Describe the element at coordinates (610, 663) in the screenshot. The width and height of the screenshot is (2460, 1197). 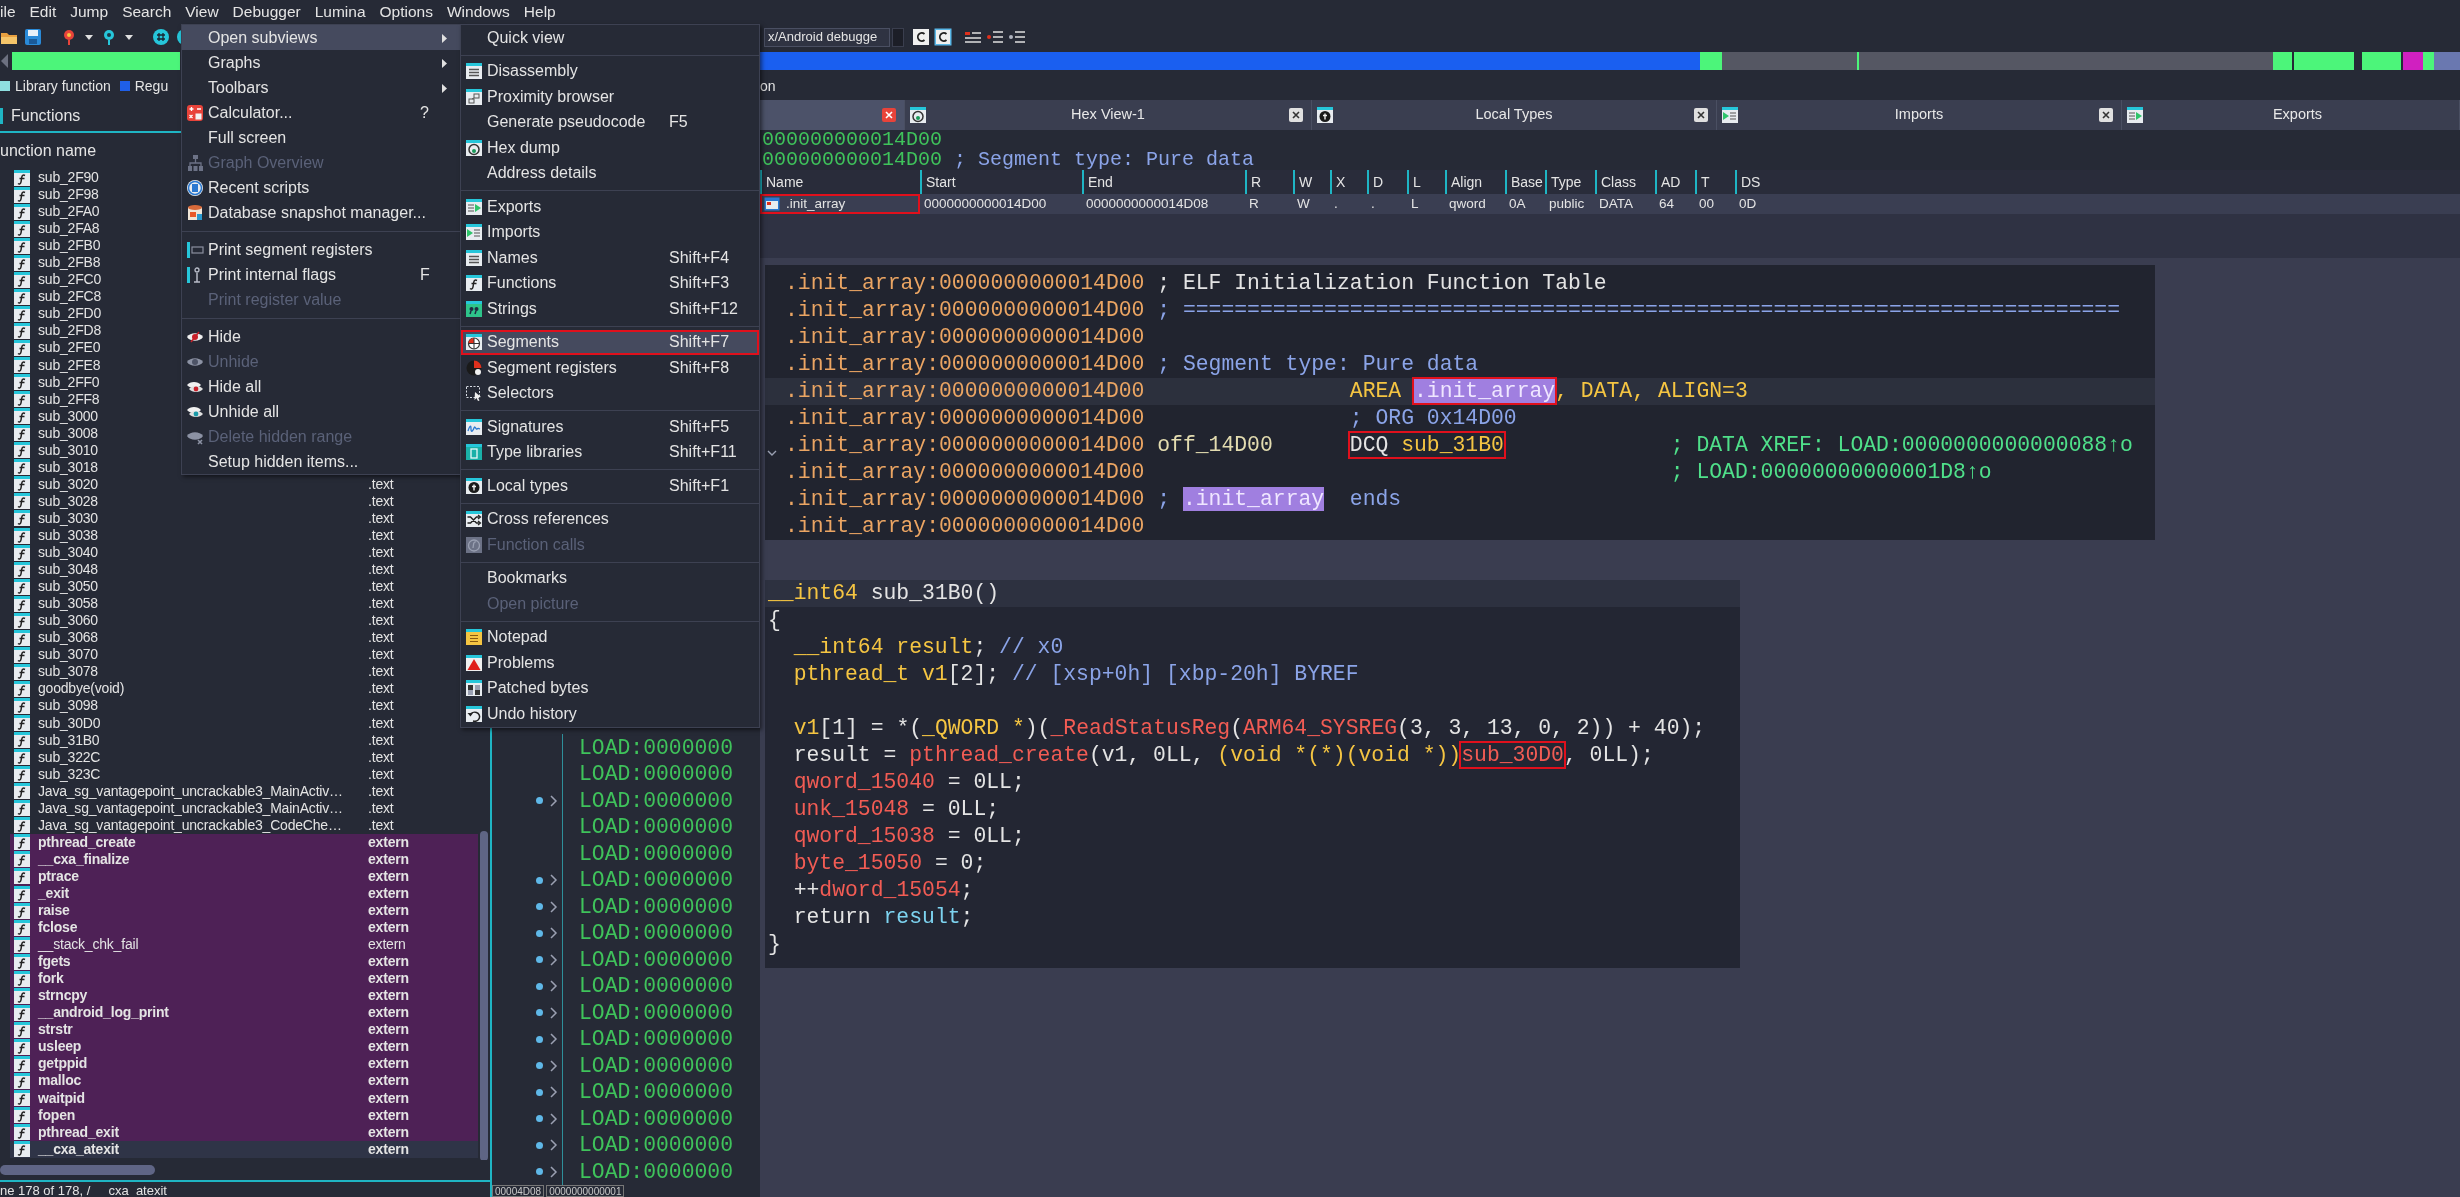
I see `menu-item: Problems` at that location.